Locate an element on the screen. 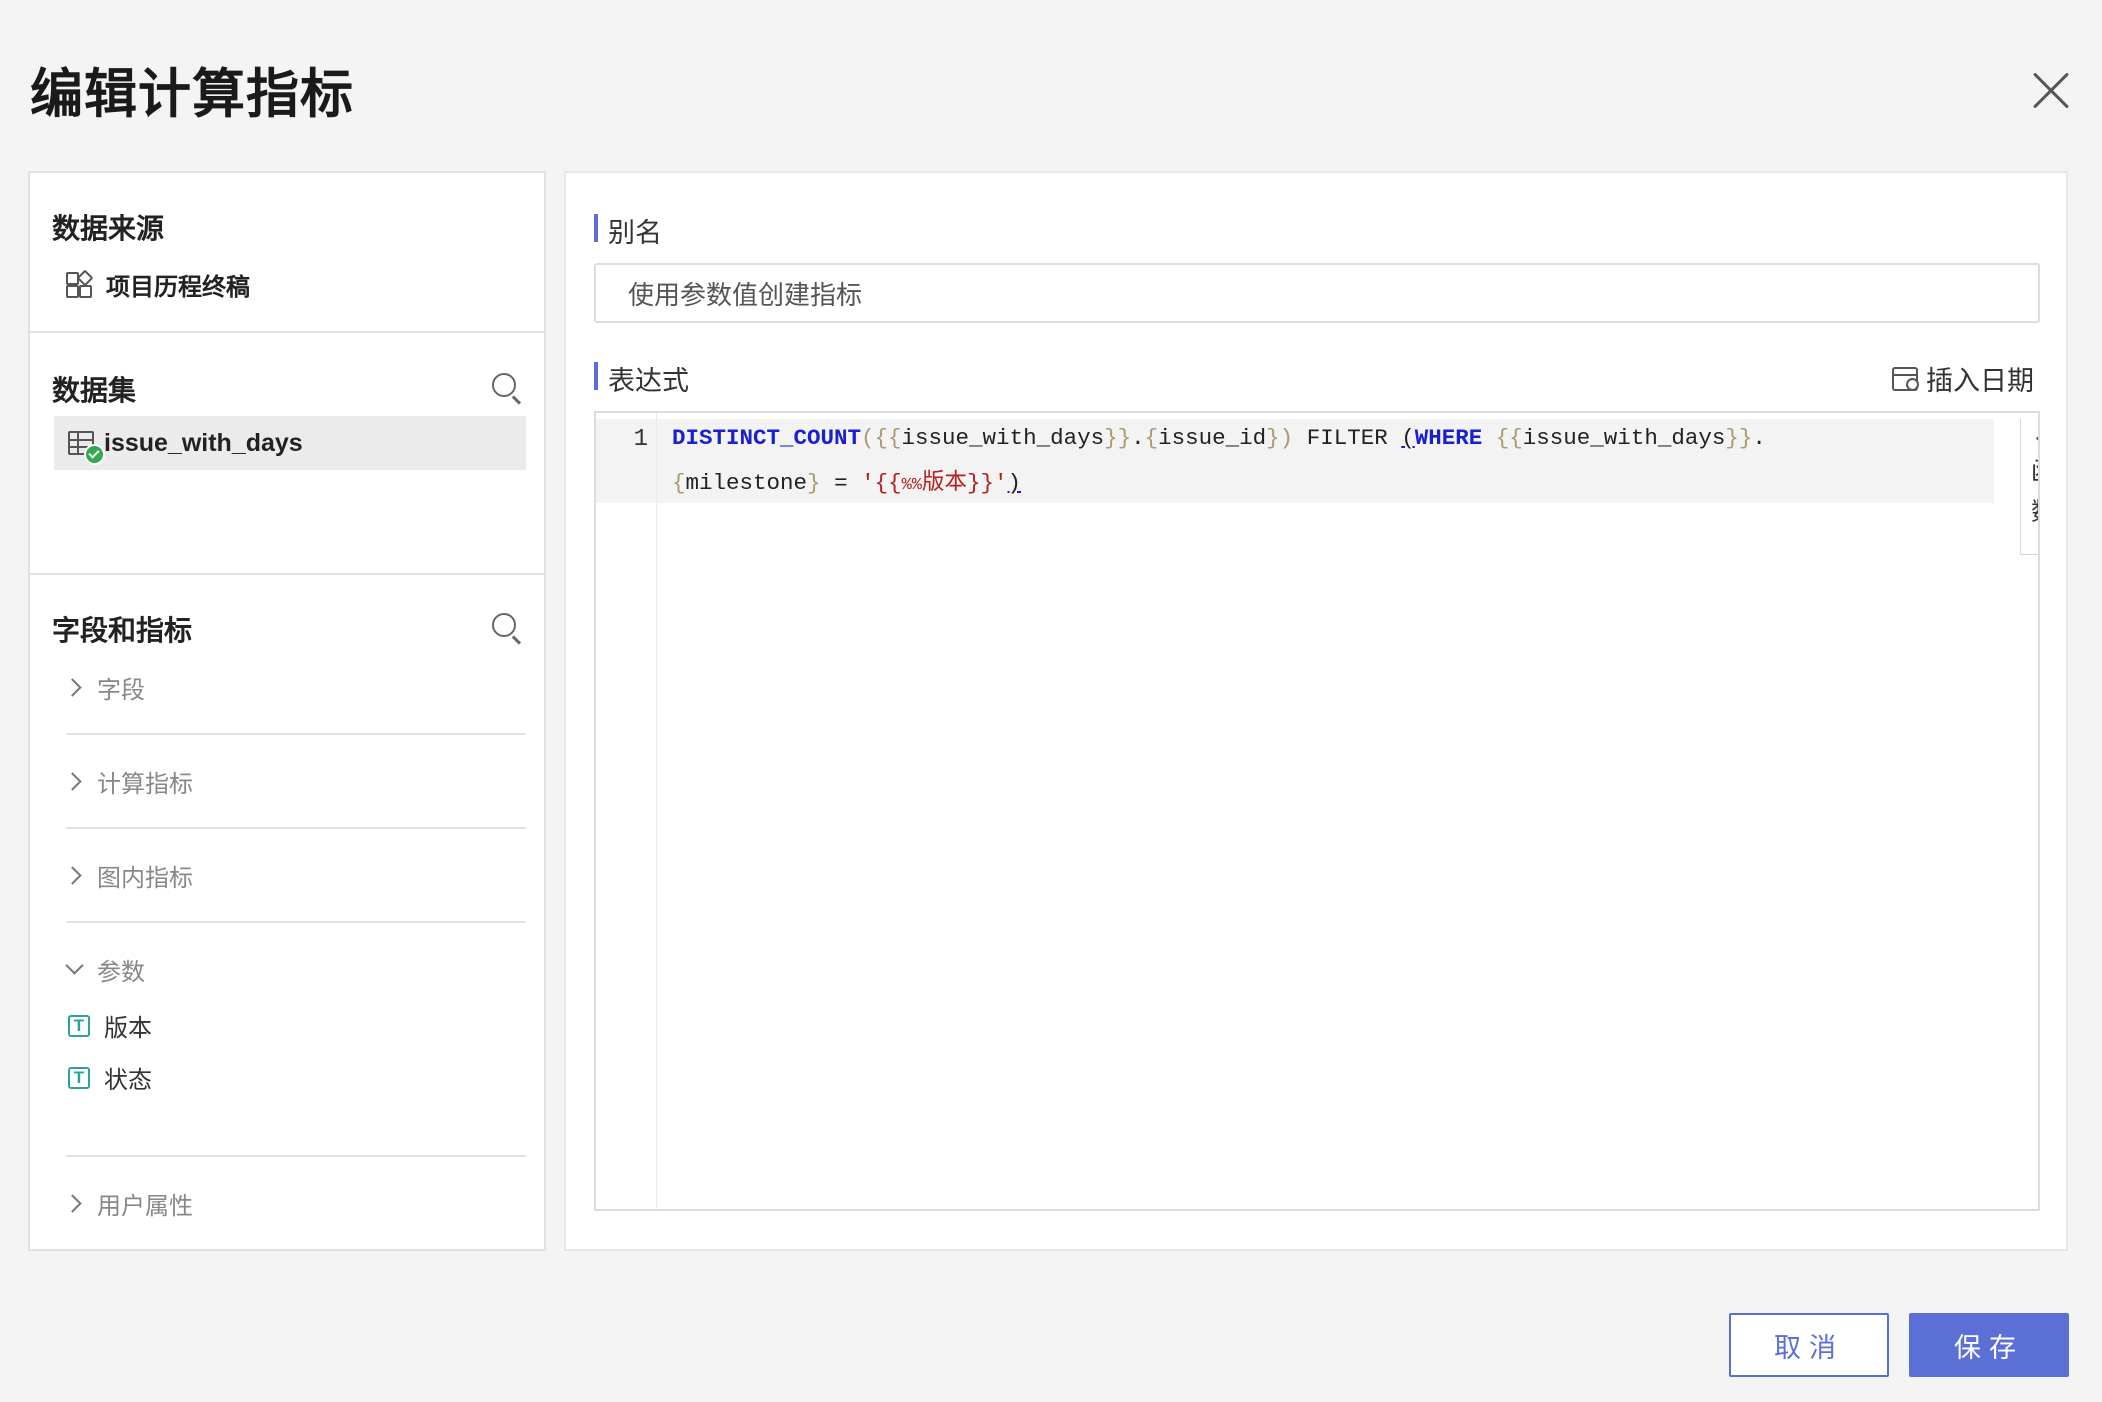  tree-item-fields: 字段 is located at coordinates (104, 687).